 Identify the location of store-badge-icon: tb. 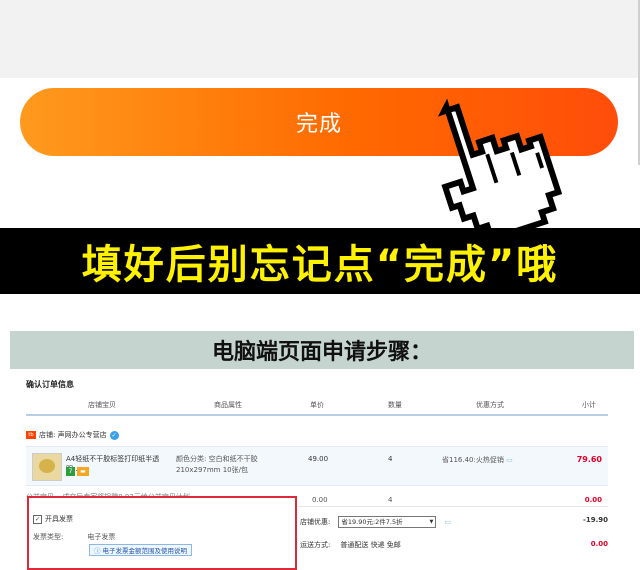
(31, 435).